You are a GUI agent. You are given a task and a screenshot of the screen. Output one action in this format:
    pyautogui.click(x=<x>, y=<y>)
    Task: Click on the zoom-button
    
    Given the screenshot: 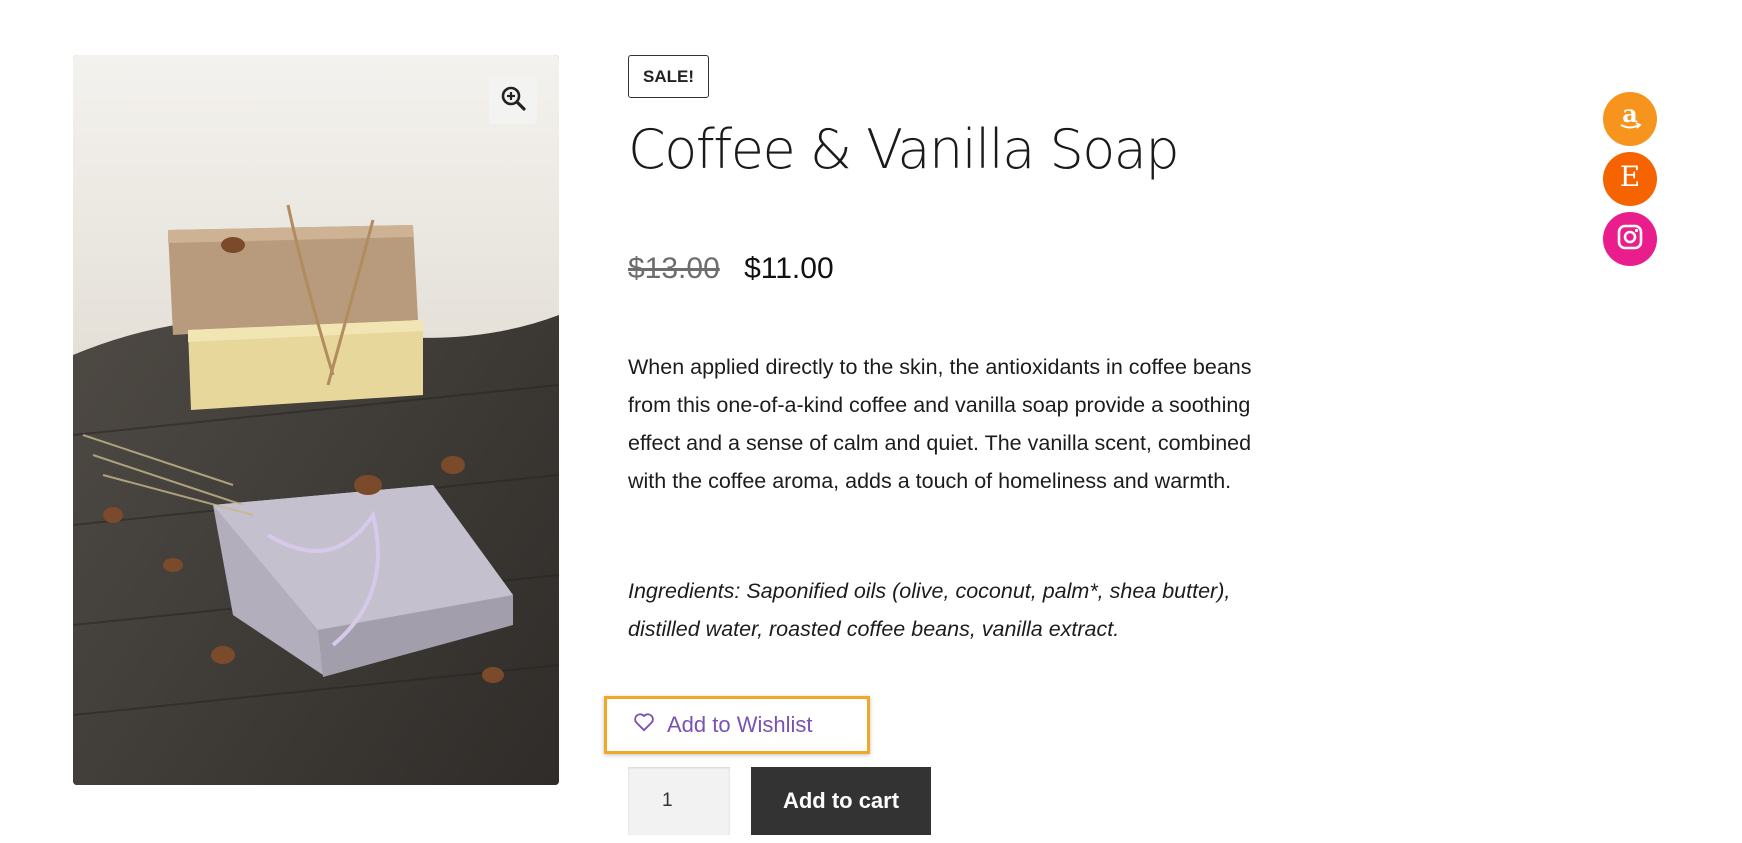 What is the action you would take?
    pyautogui.click(x=513, y=100)
    